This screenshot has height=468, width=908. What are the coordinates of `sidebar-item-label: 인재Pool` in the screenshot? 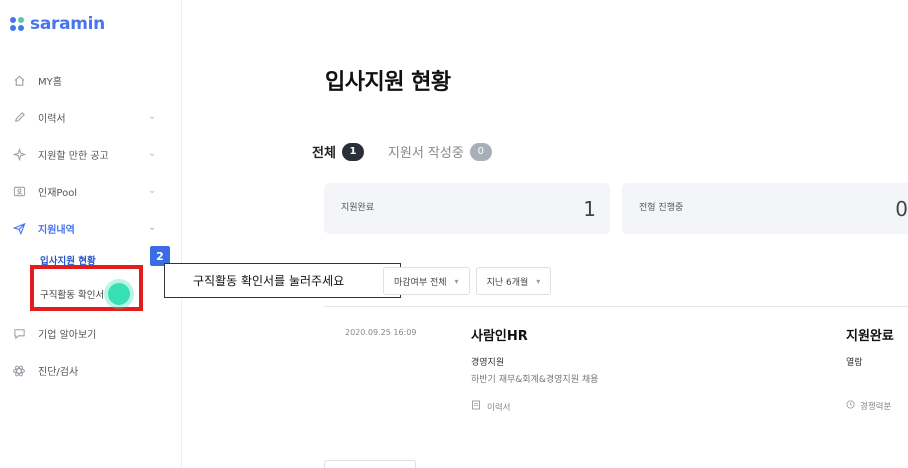 It's located at (58, 193).